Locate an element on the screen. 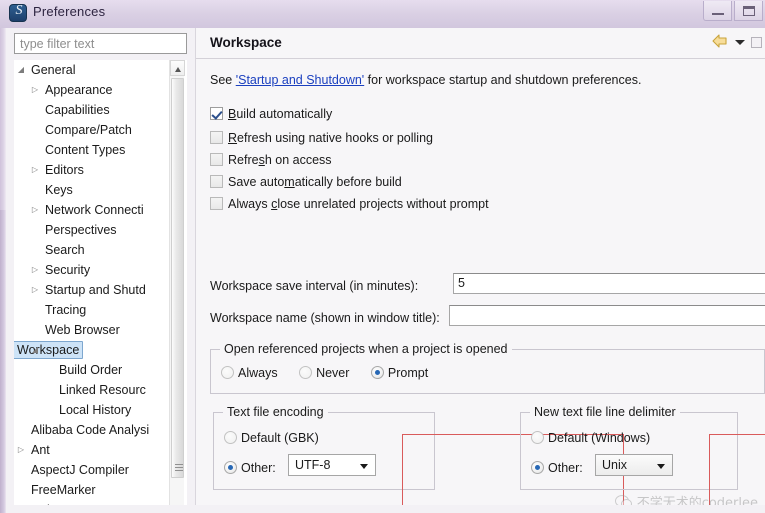 This screenshot has width=765, height=513. radio-always-label: Always is located at coordinates (258, 373).